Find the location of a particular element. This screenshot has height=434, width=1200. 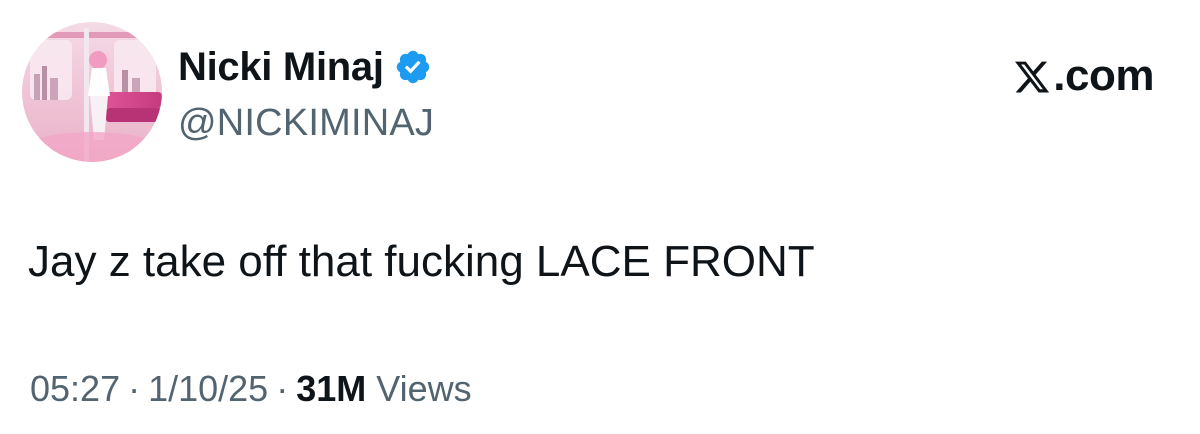

avatar-image is located at coordinates (92, 92).